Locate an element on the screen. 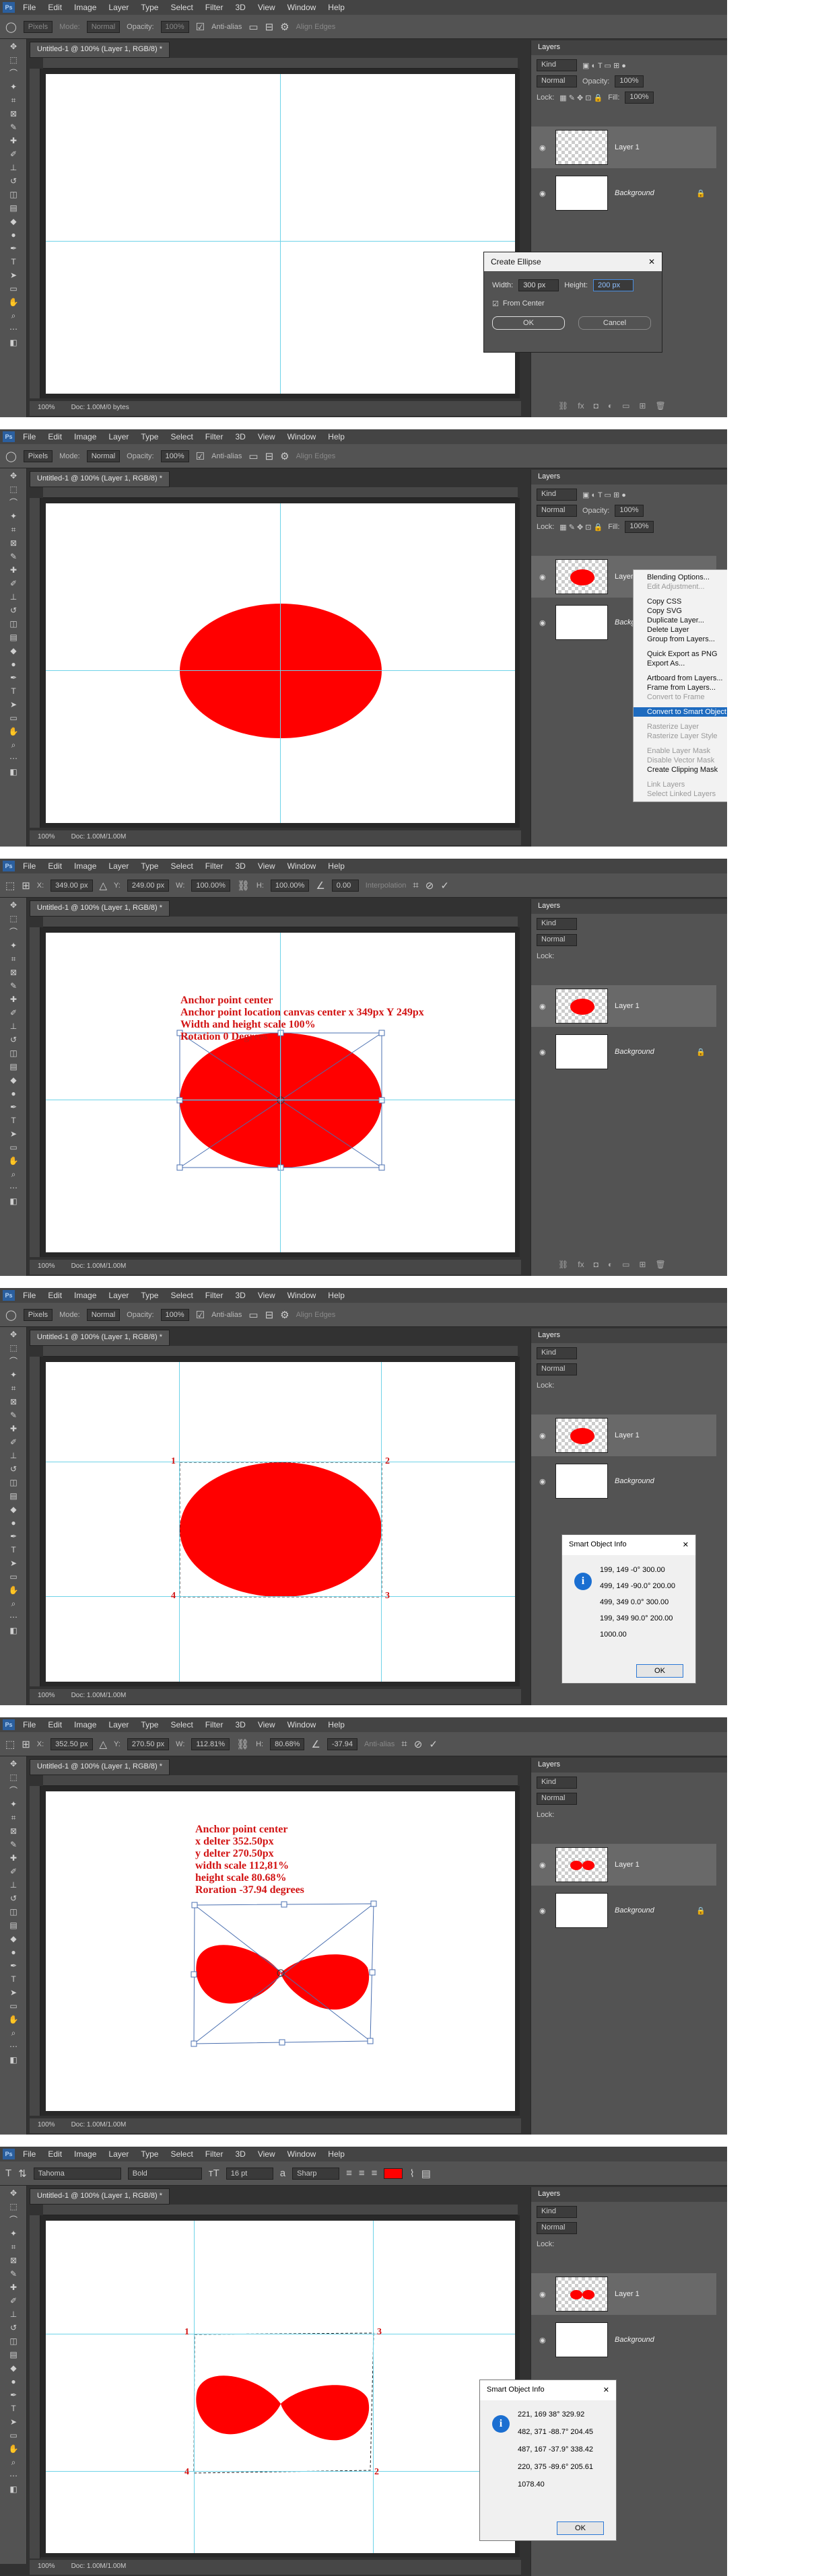 Image resolution: width=820 pixels, height=2576 pixels. filter-icons: ▣ ◐ T ▭ ⊞ ● is located at coordinates (604, 65).